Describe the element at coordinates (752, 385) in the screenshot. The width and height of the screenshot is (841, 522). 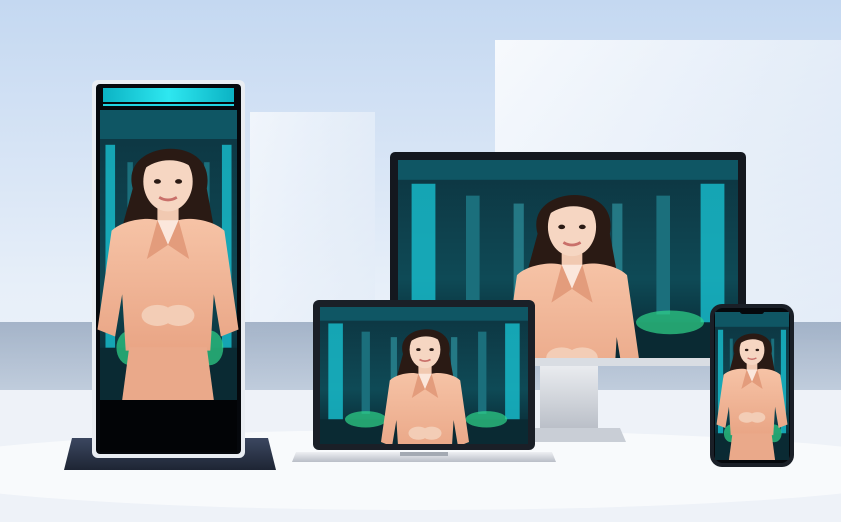
I see `smartphone` at that location.